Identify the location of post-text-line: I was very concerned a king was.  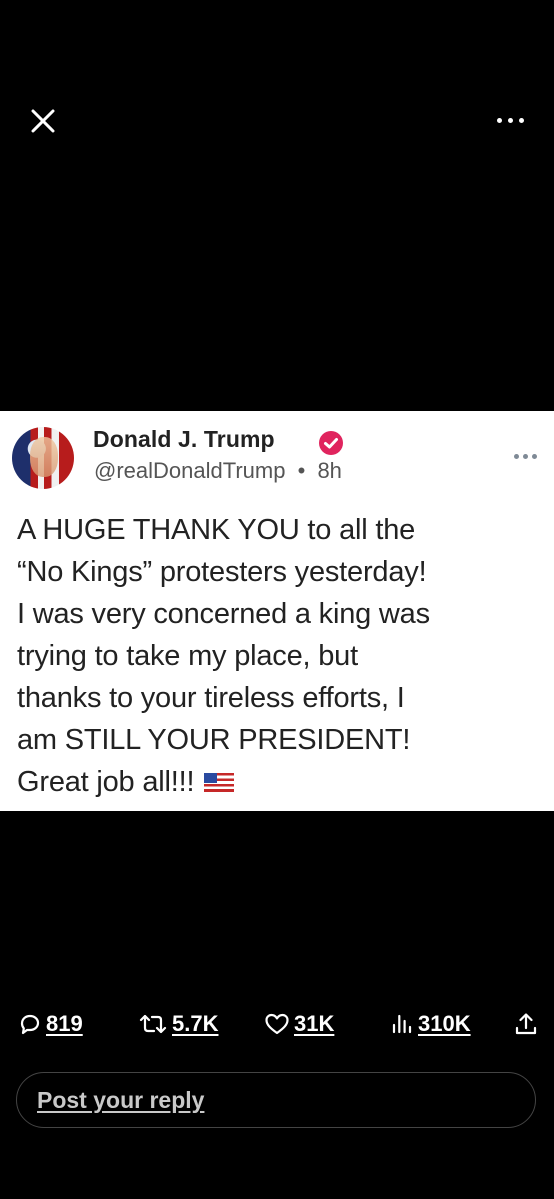
(223, 614).